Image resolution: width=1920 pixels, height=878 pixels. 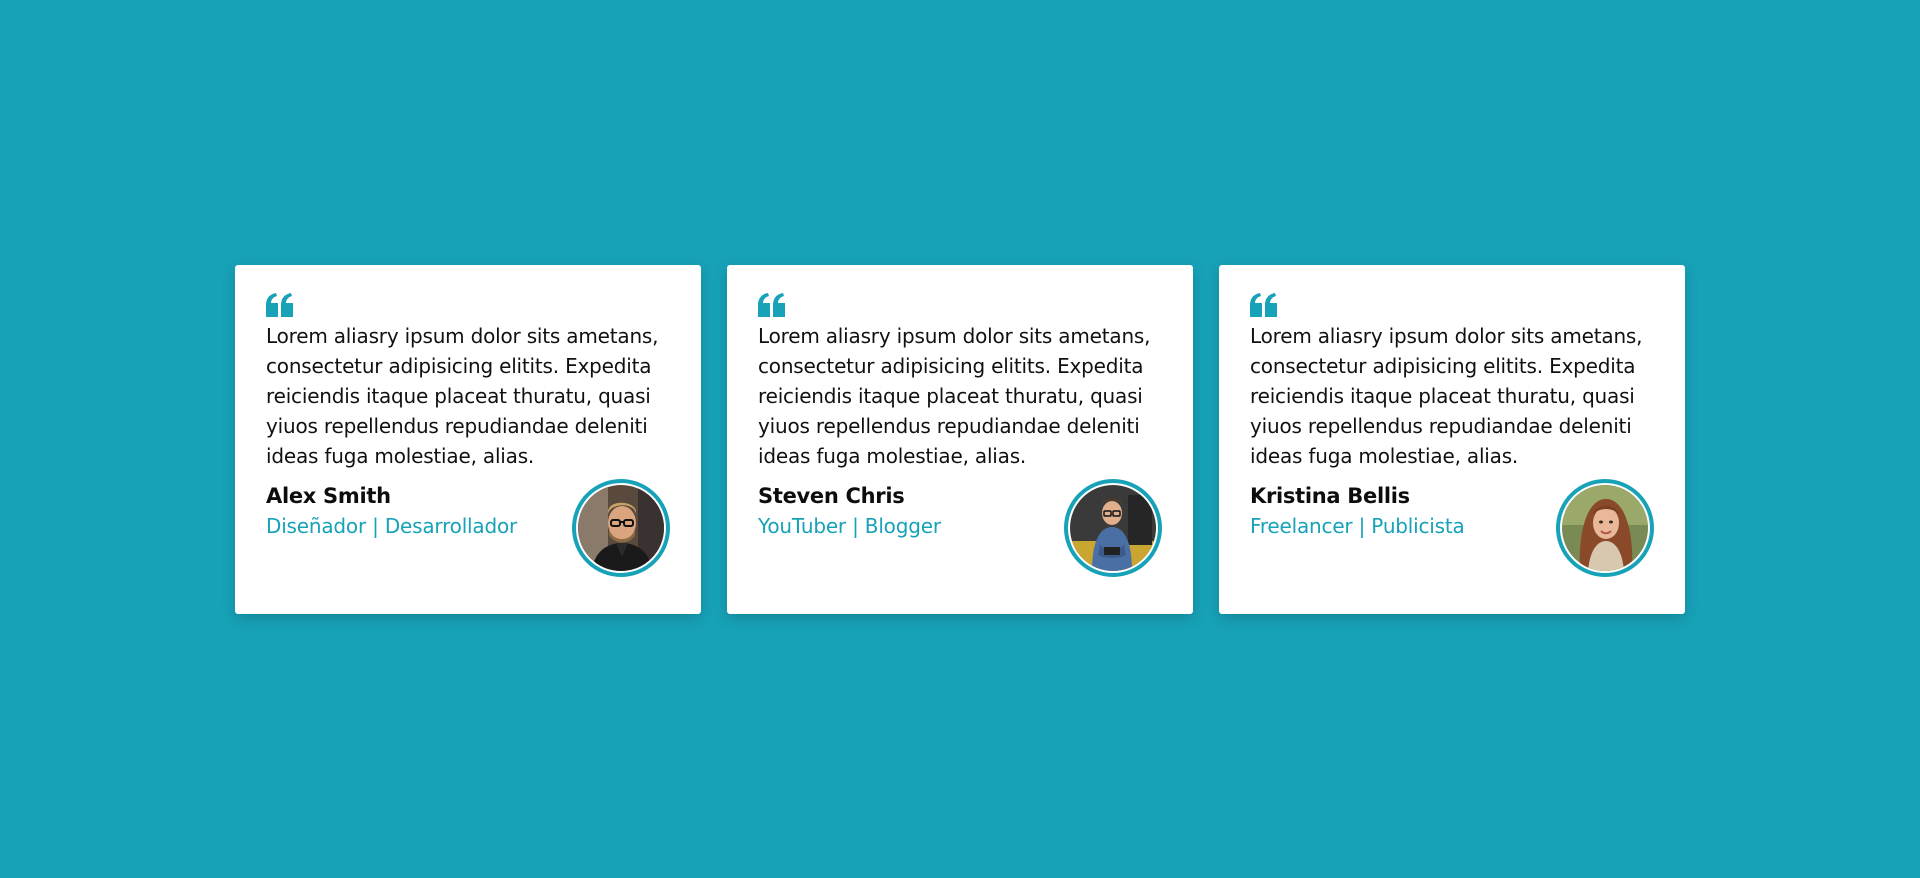 I want to click on man-sitting-glasses-avatar-icon, so click(x=1113, y=528).